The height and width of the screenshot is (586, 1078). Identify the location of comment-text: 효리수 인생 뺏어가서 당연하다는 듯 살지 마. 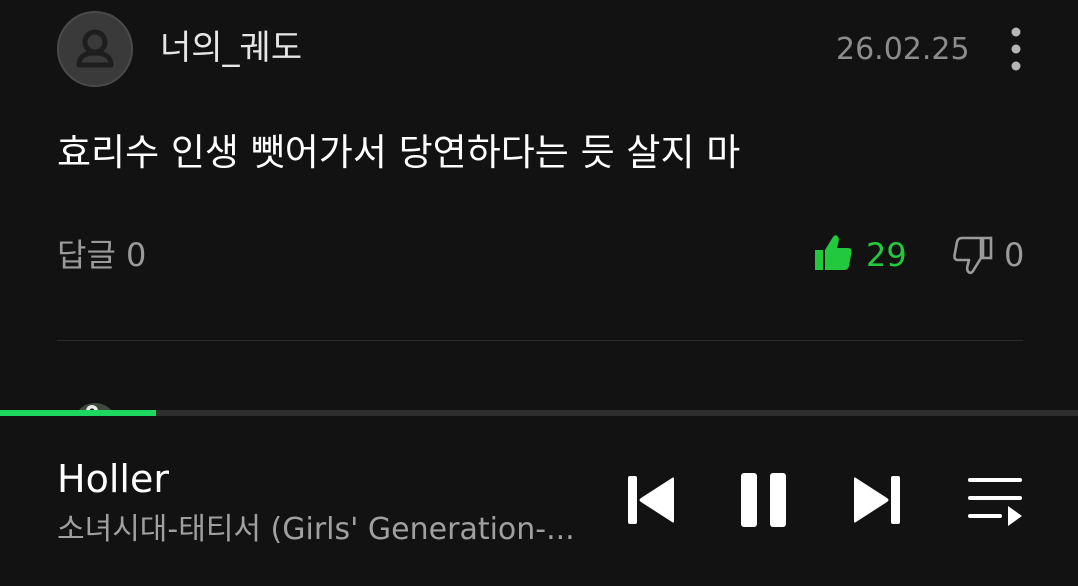
(399, 152).